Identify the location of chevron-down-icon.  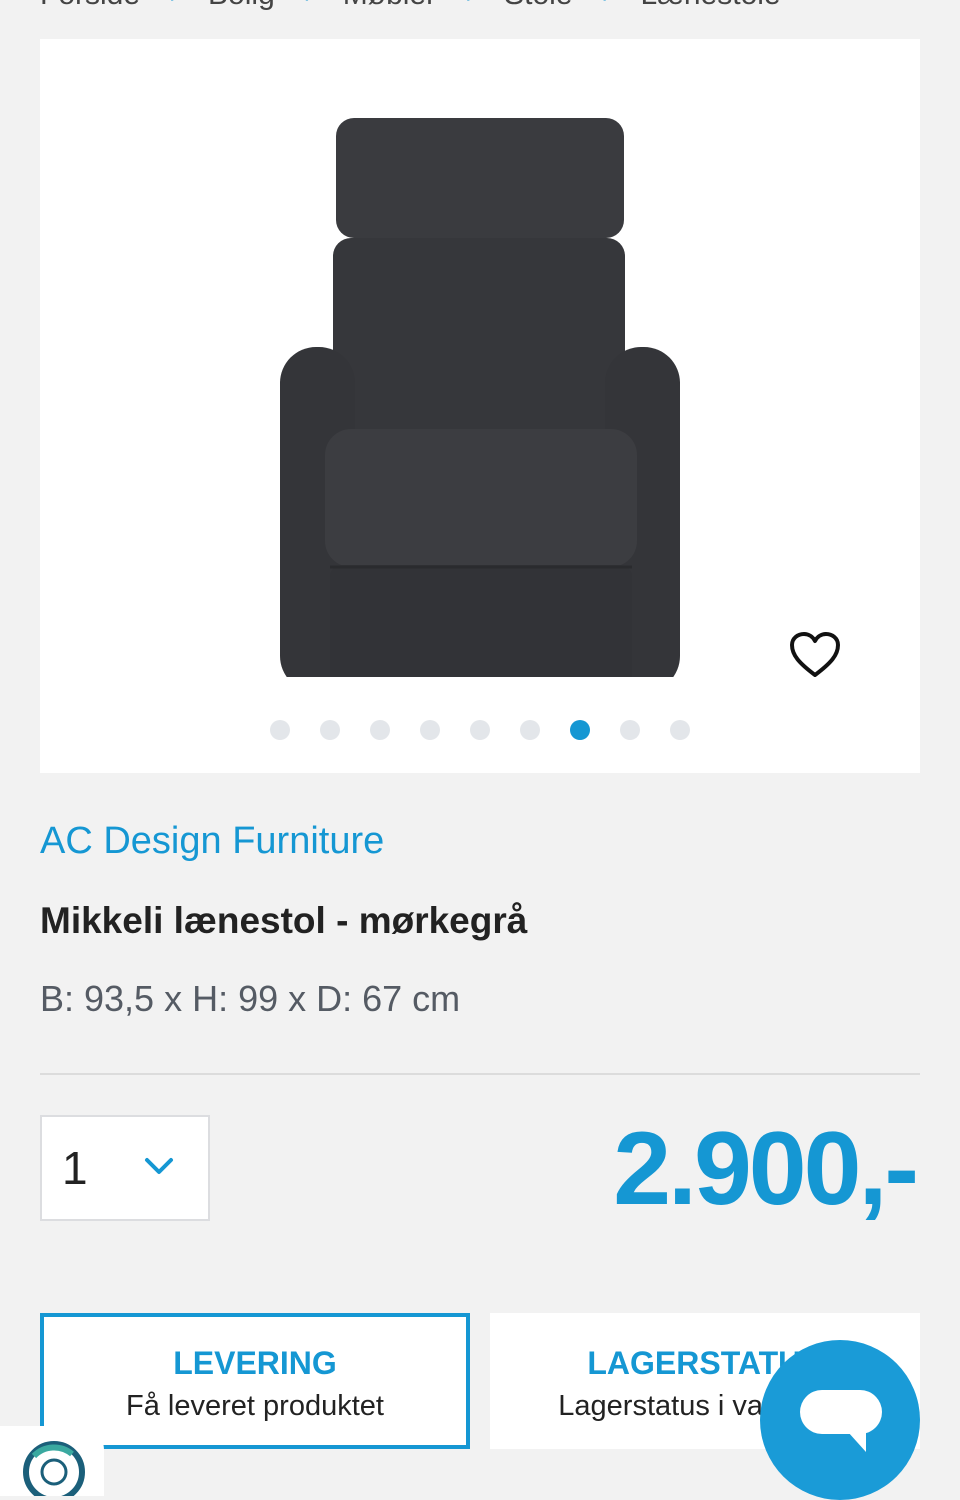
(159, 1166).